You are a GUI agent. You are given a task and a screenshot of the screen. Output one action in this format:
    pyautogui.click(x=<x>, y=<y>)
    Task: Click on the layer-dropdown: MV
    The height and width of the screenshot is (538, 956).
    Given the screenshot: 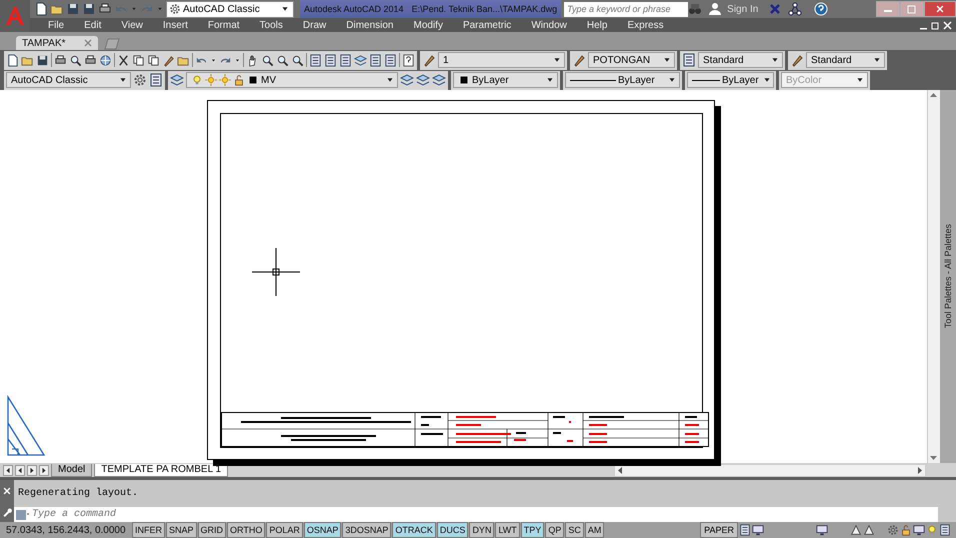 What is the action you would take?
    pyautogui.click(x=292, y=80)
    